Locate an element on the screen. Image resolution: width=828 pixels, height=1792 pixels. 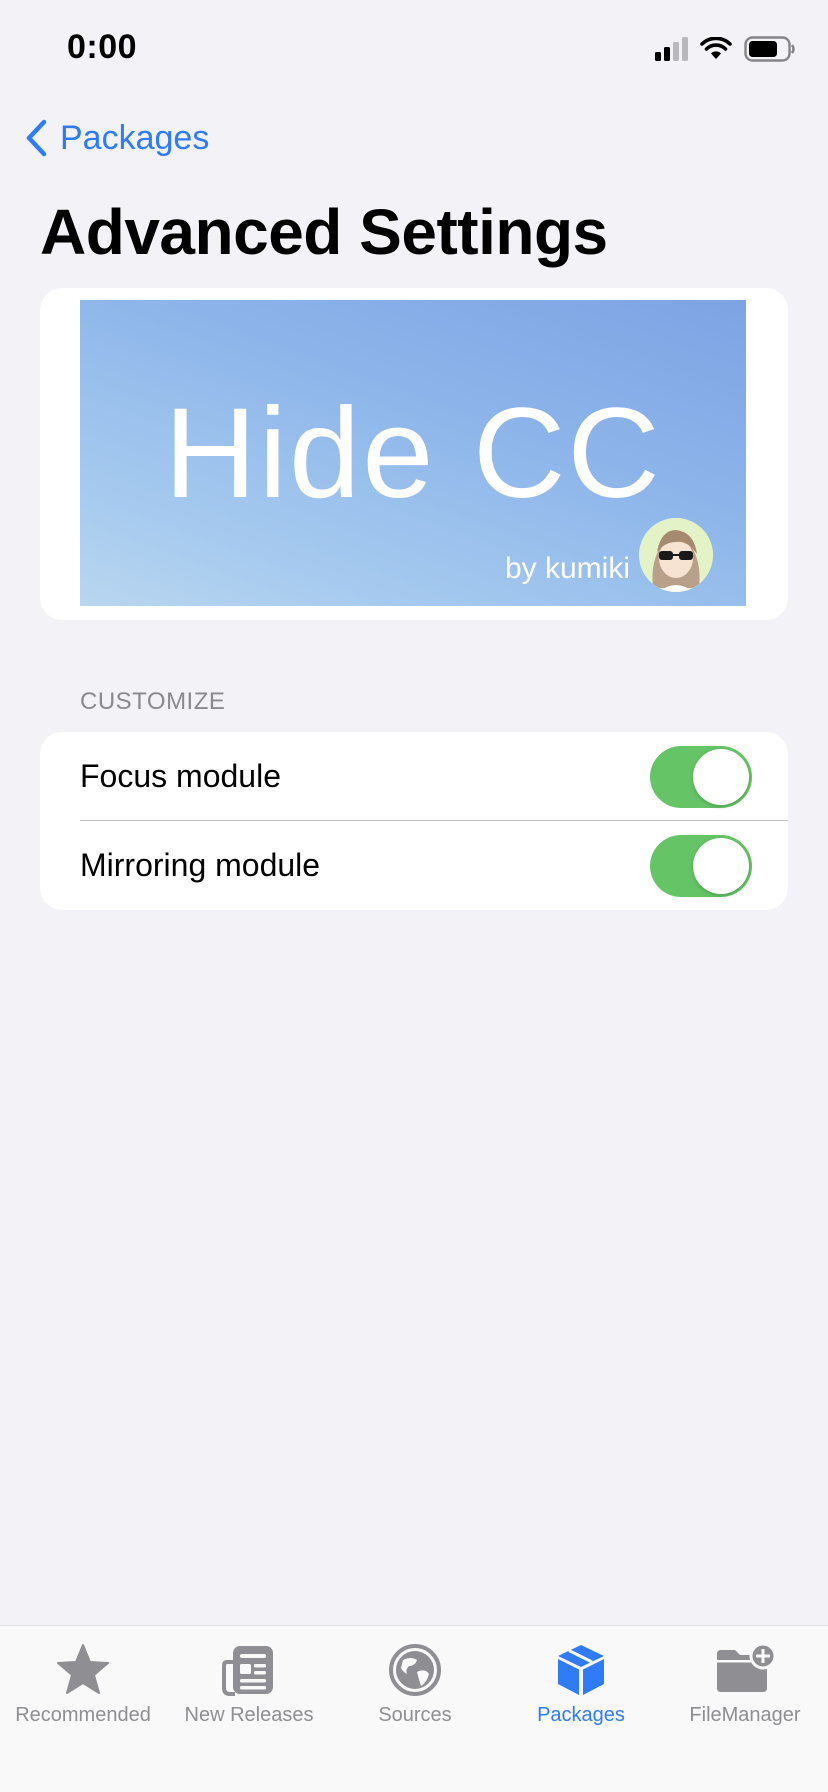
customize-settings-group: Focus module Mirroring module is located at coordinates (414, 821).